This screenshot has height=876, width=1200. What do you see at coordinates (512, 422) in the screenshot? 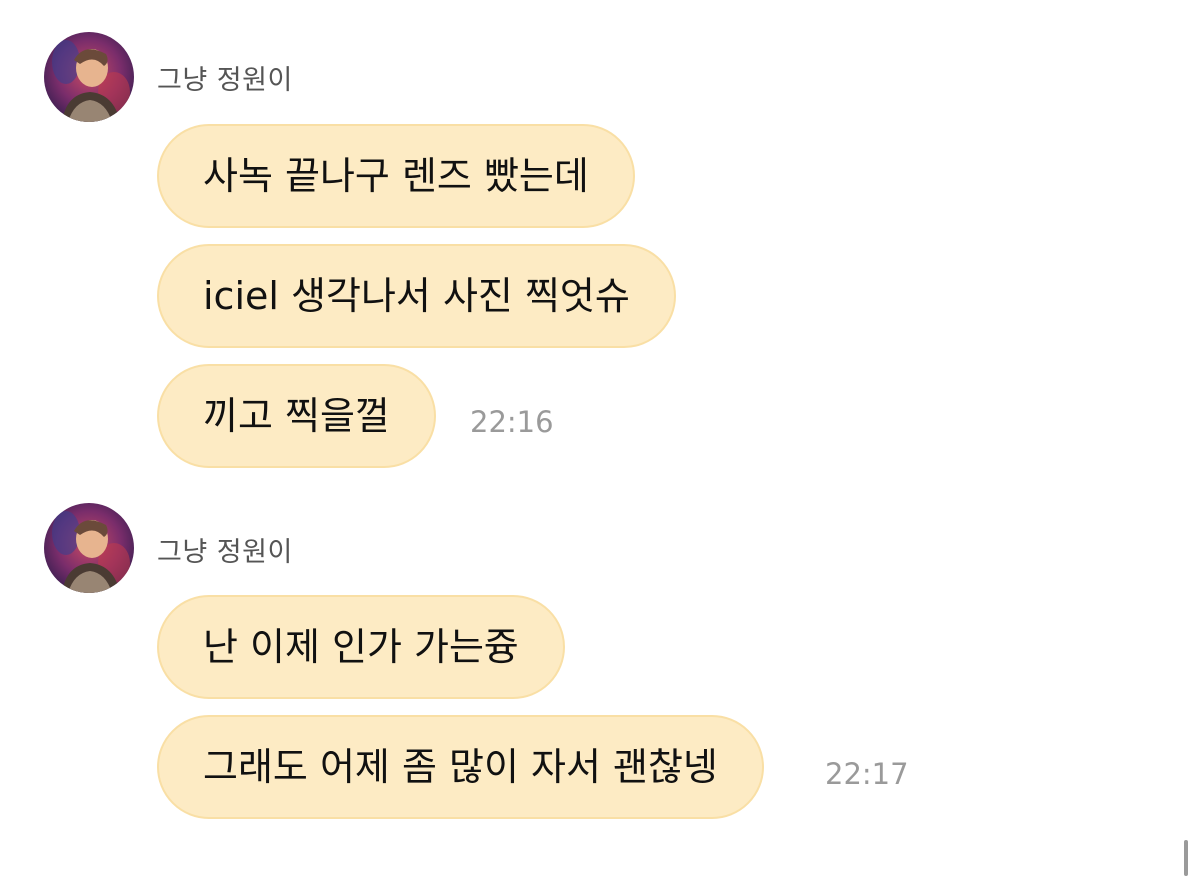
I see `timestamp: 22:16` at bounding box center [512, 422].